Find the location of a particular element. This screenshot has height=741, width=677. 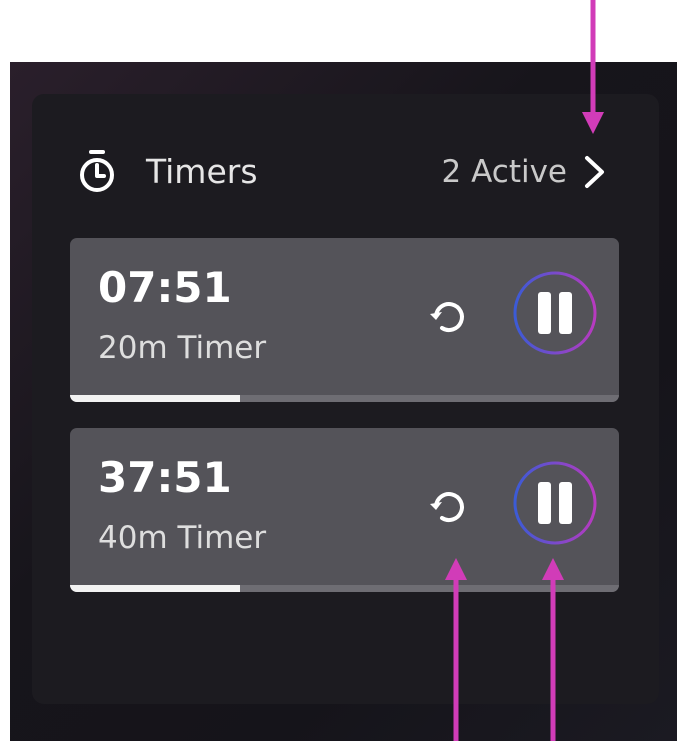

annotation-arrow-top is located at coordinates (593, 67).